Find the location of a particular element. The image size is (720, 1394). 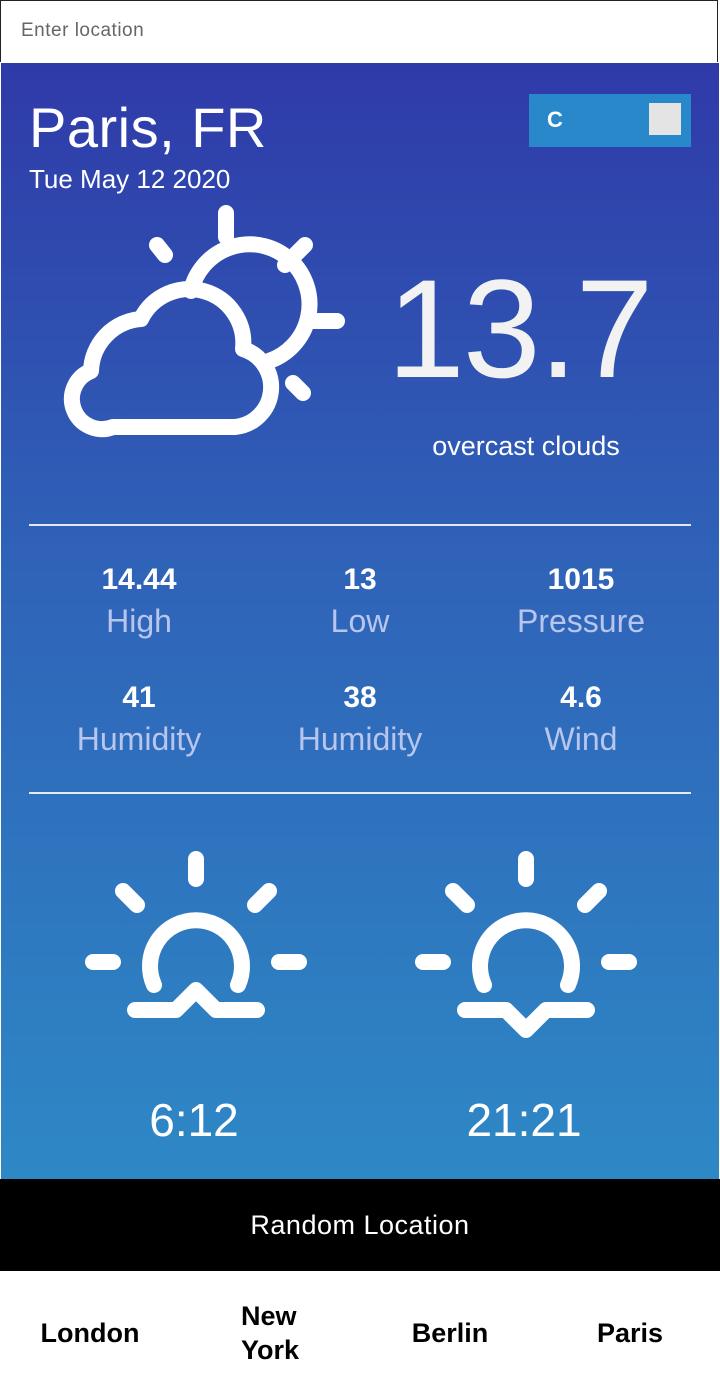

unit-toggle: C is located at coordinates (610, 120).